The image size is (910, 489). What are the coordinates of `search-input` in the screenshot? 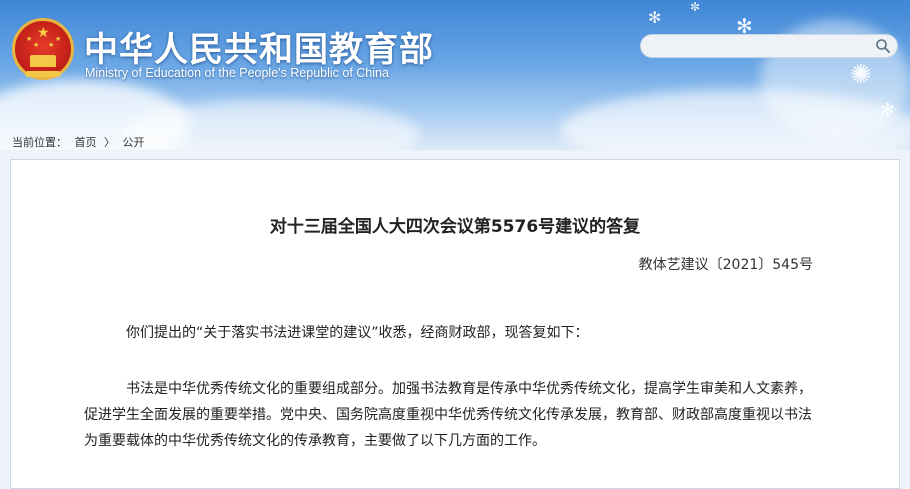 It's located at (758, 47).